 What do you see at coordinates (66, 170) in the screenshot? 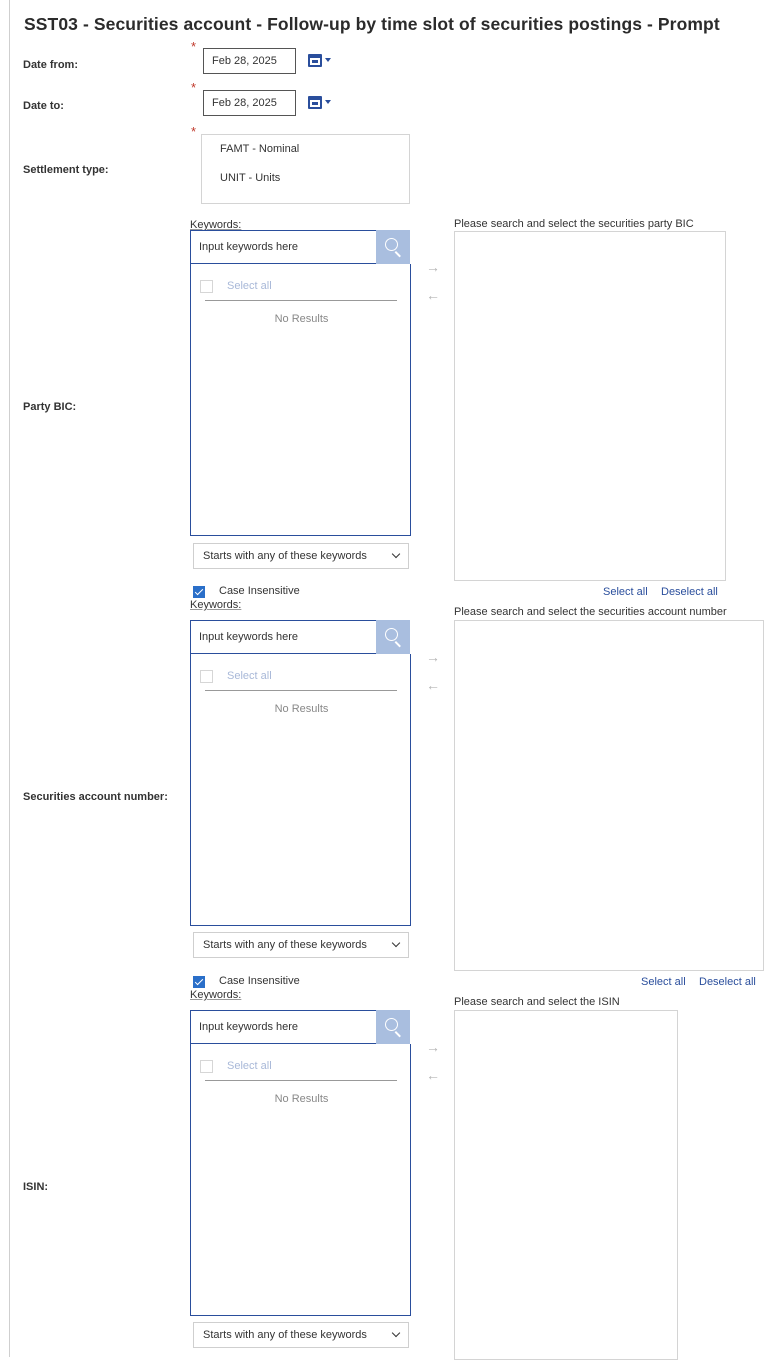
I see `settlement-type-label: Settlement type:` at bounding box center [66, 170].